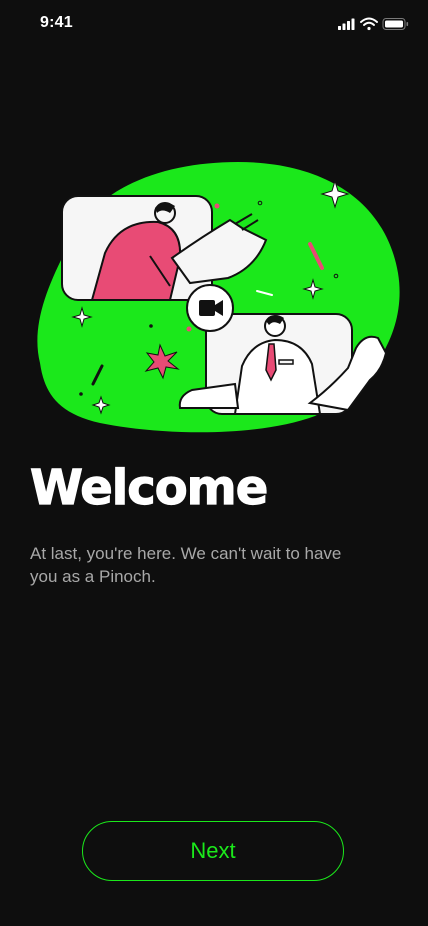 The image size is (428, 926). I want to click on wifi-icon, so click(369, 24).